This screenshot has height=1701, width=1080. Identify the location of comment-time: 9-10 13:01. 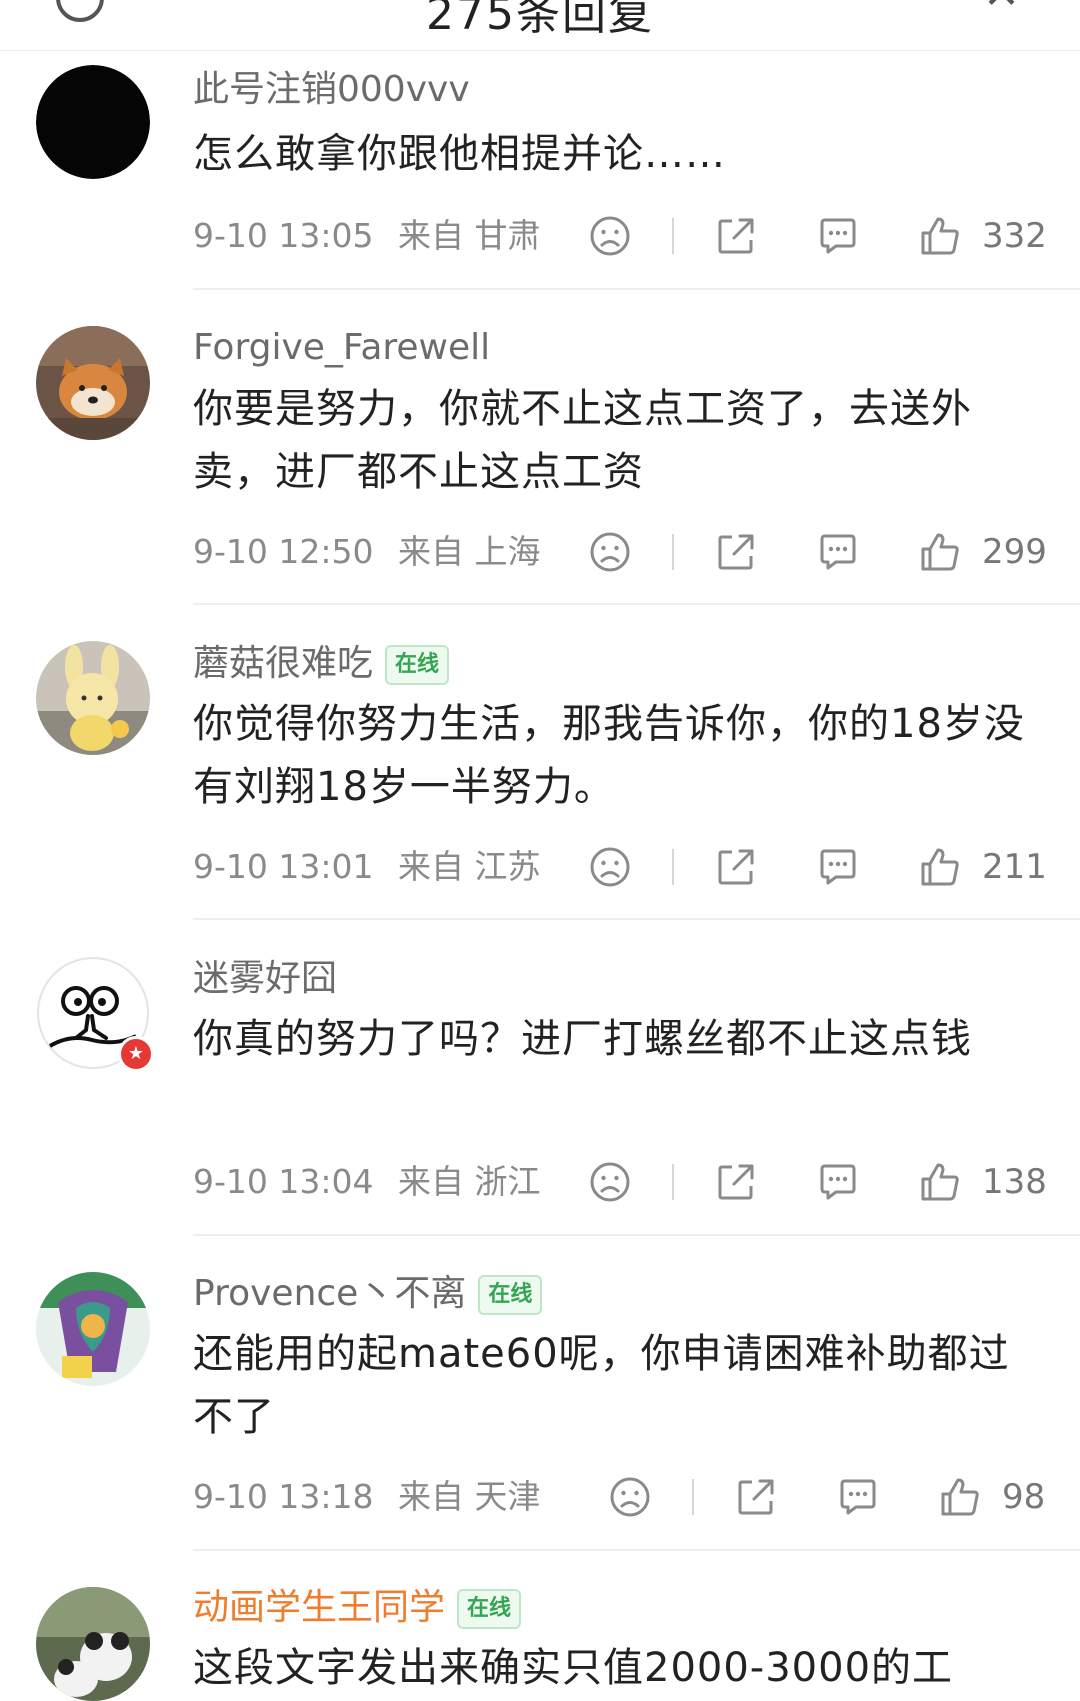
(283, 866).